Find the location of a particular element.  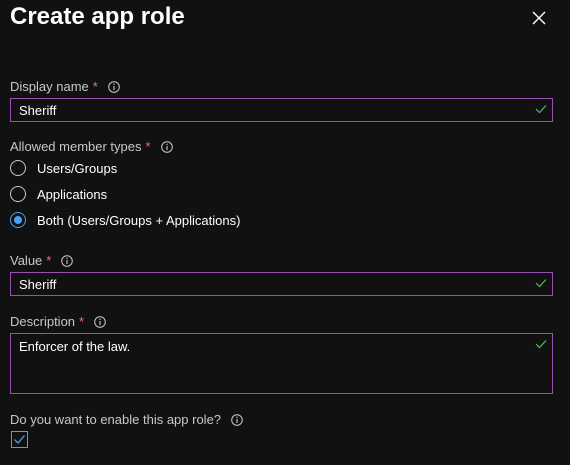

radio-label: Users/Groups is located at coordinates (77, 168).